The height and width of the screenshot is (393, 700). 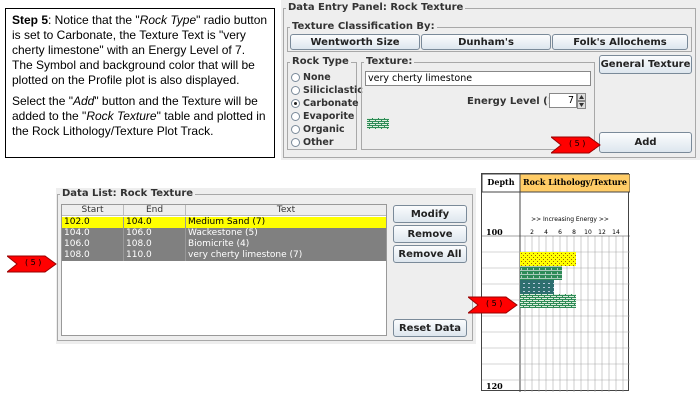 I want to click on energy-level-input: 7, so click(x=563, y=100).